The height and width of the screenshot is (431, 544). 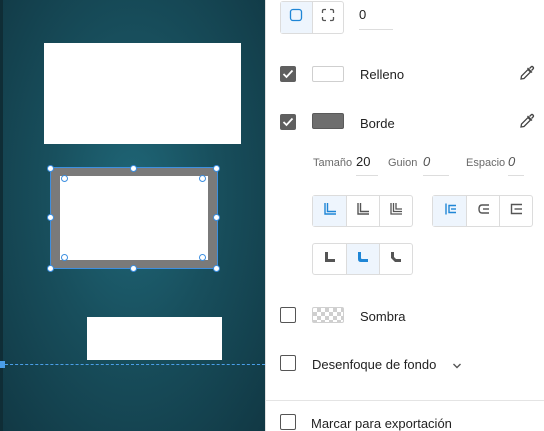 I want to click on fill-checkbox, so click(x=288, y=74).